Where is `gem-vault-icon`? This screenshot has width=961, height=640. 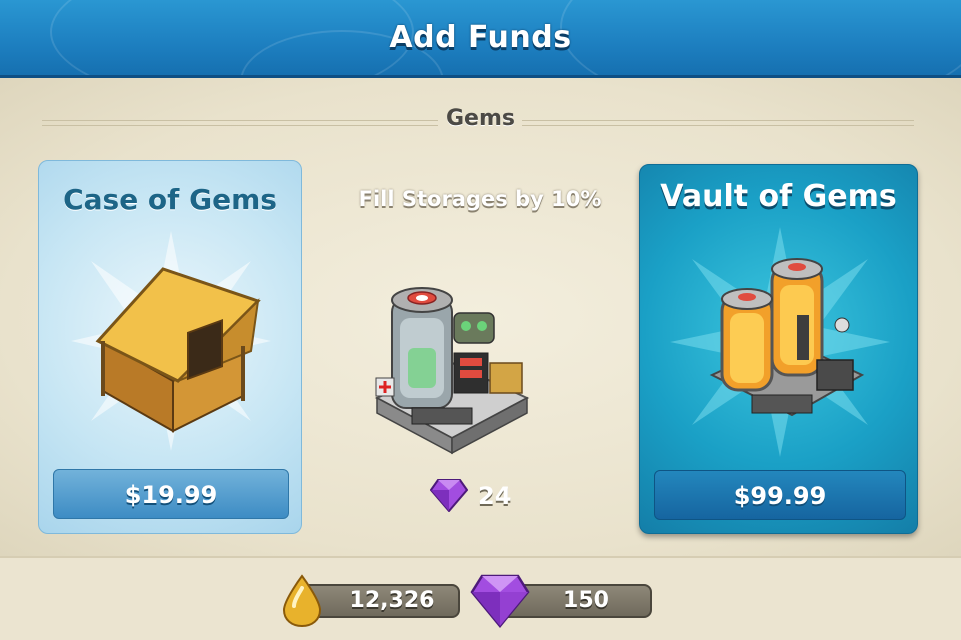 gem-vault-icon is located at coordinates (787, 337).